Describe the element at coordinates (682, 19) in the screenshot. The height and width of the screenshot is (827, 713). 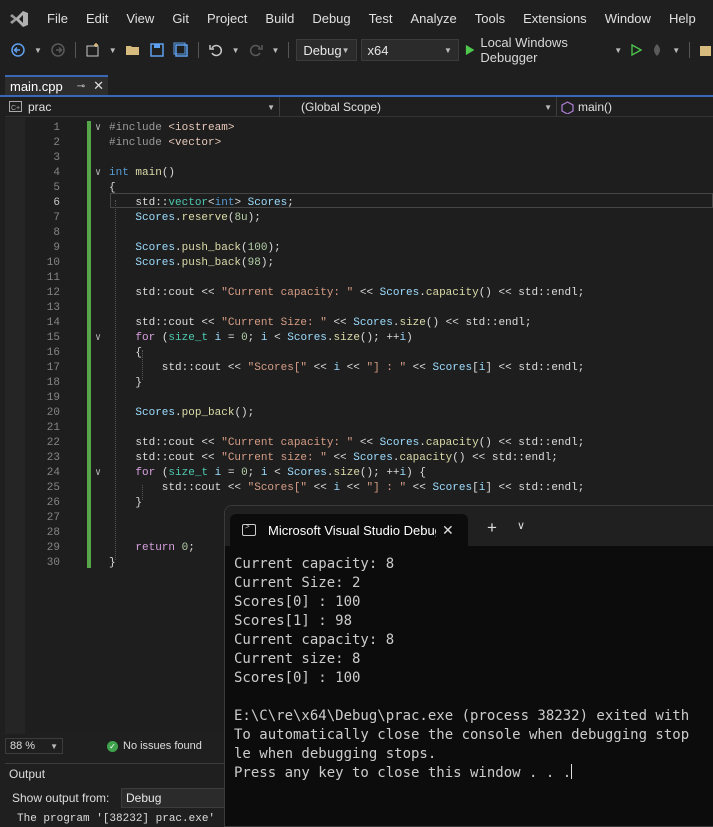
I see `menu-help: Help` at that location.